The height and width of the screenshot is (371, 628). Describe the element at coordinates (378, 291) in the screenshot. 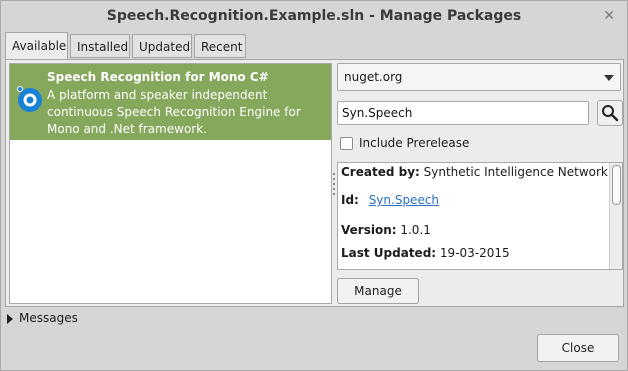

I see `manage-button: Manage` at that location.